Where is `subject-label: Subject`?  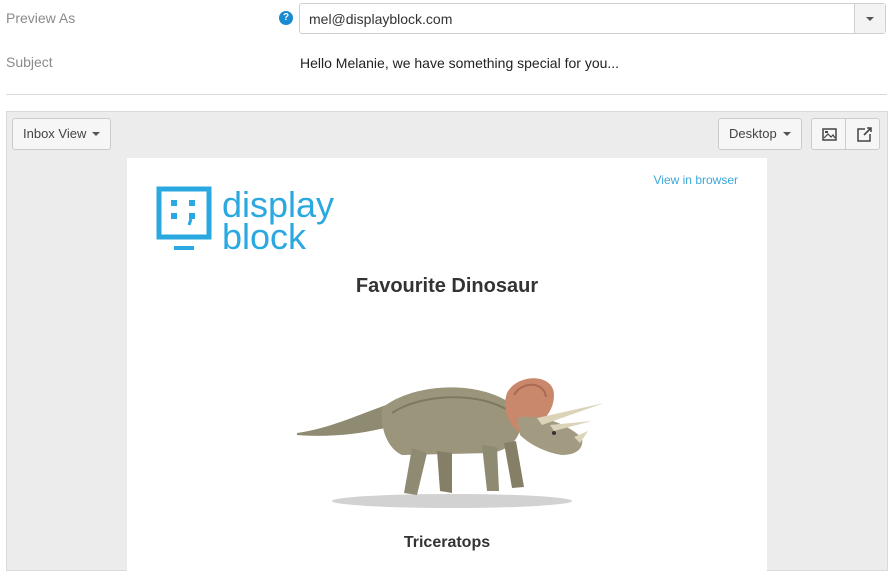
subject-label: Subject is located at coordinates (29, 62).